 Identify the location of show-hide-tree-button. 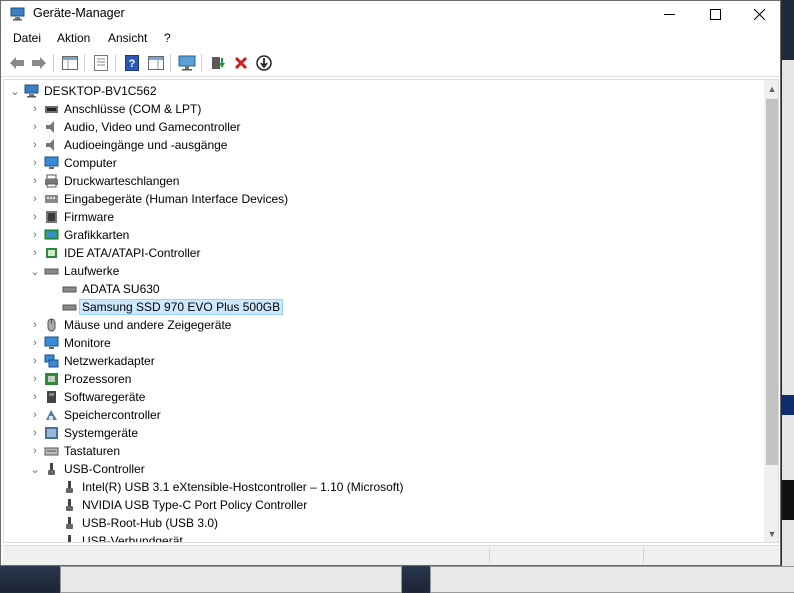
(70, 63).